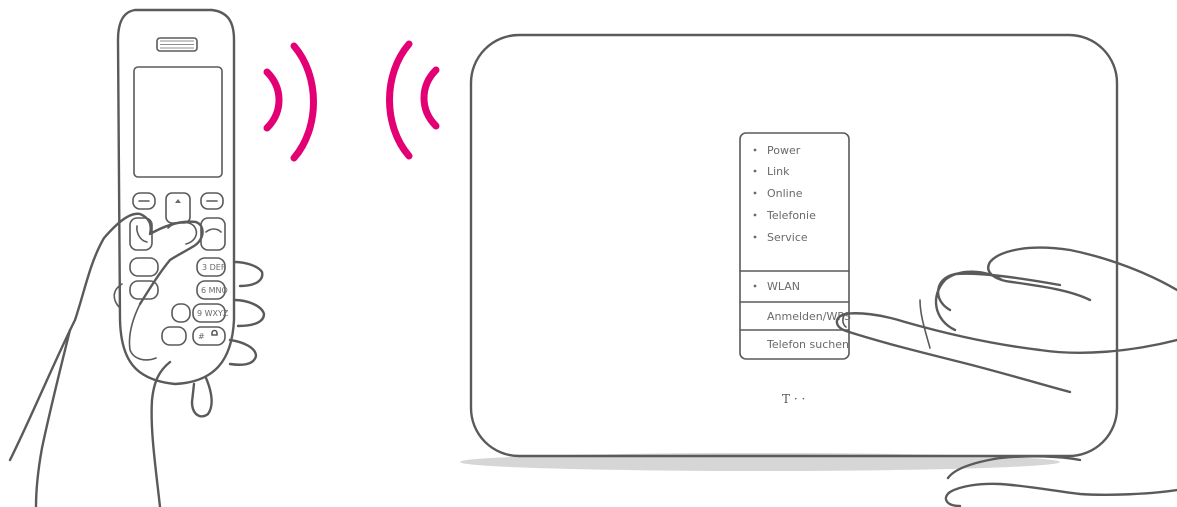 The height and width of the screenshot is (507, 1177). What do you see at coordinates (784, 150) in the screenshot?
I see `led-power-label: Power` at bounding box center [784, 150].